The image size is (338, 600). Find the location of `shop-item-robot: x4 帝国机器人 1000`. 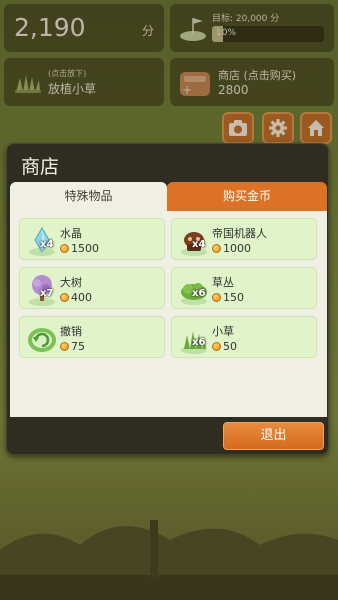

shop-item-robot: x4 帝国机器人 1000 is located at coordinates (244, 239).